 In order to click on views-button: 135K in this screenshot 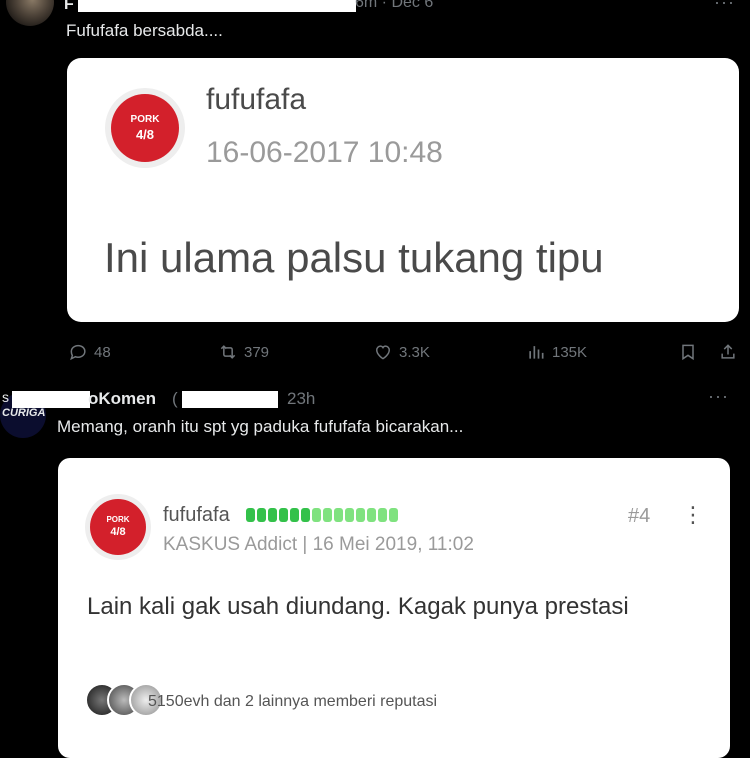, I will do `click(556, 352)`.